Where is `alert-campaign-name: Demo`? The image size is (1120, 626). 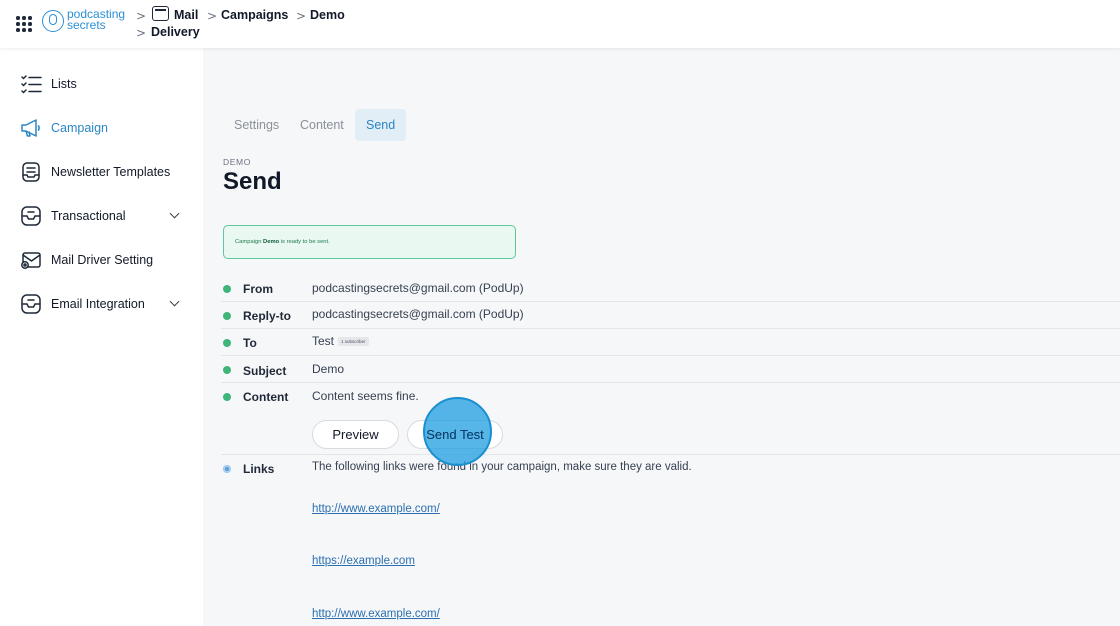
alert-campaign-name: Demo is located at coordinates (271, 242).